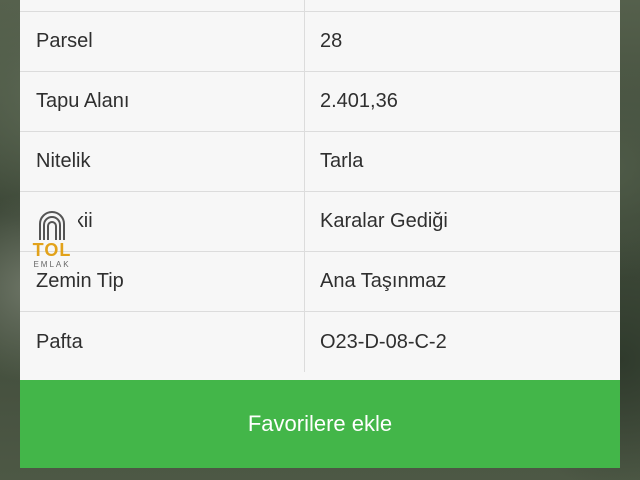 The height and width of the screenshot is (480, 640). What do you see at coordinates (465, 5) in the screenshot?
I see `row-value` at bounding box center [465, 5].